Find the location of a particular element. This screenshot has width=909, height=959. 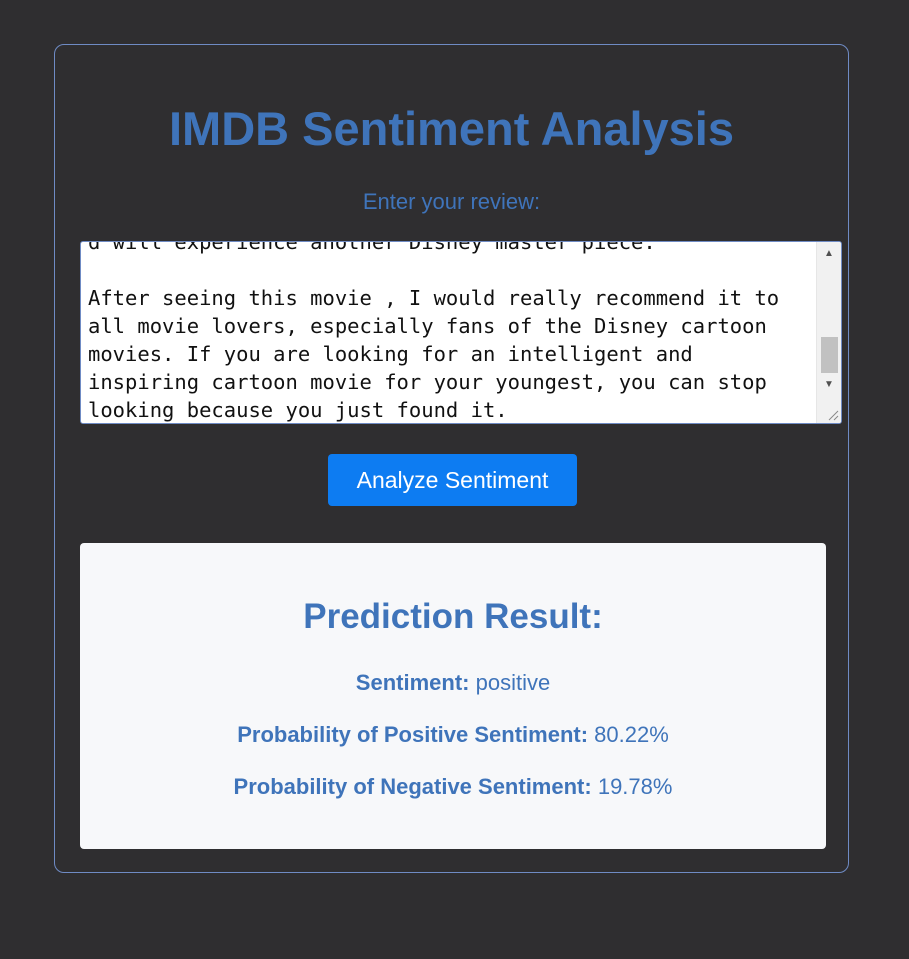

review-label: Enter your review: is located at coordinates (451, 201).